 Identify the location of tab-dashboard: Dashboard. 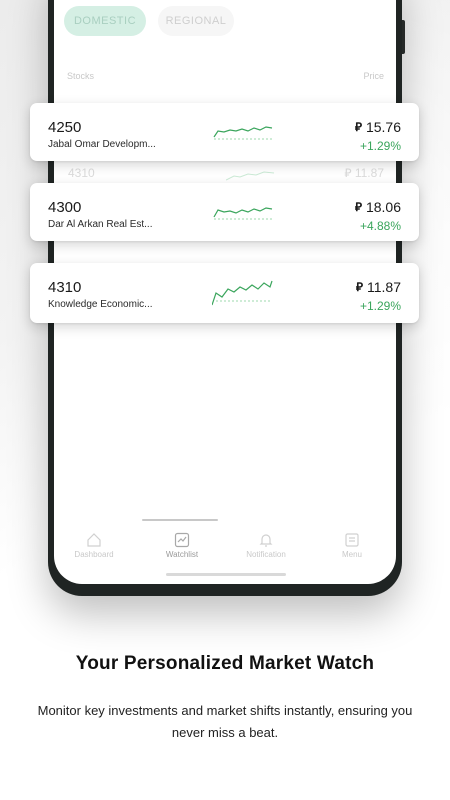
(94, 545).